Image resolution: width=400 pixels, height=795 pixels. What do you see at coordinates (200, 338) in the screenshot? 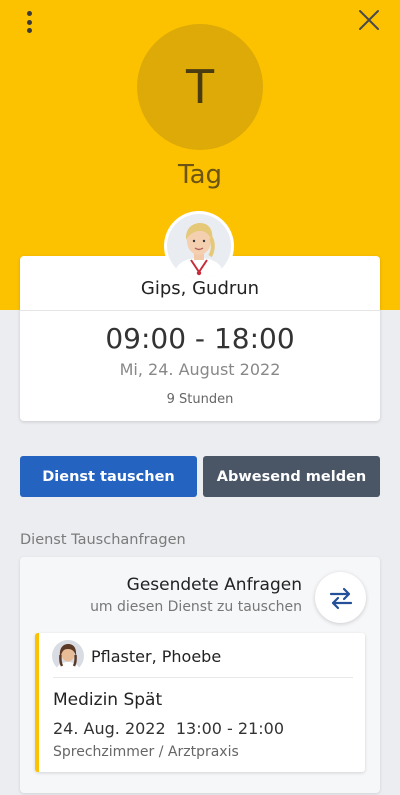
I see `shift-time: 09:00 - 18:00` at bounding box center [200, 338].